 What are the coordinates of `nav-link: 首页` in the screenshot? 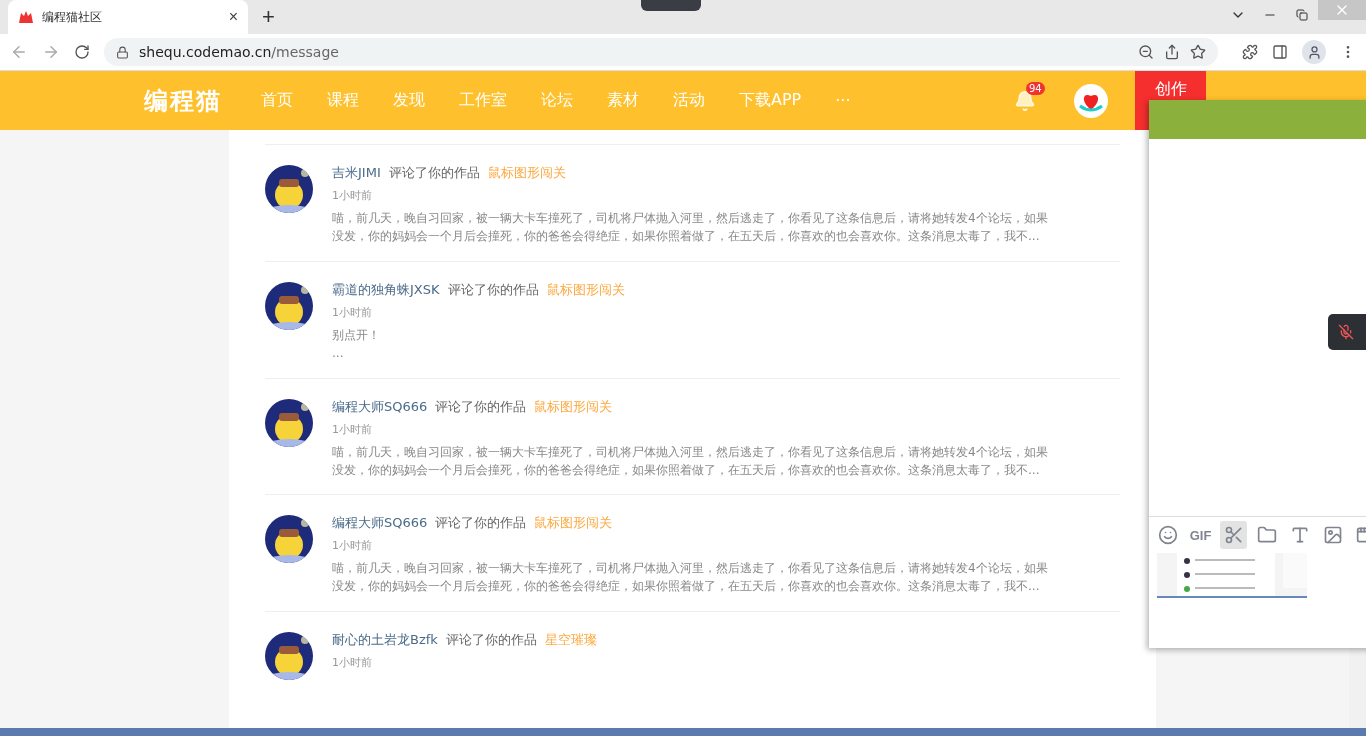 It's located at (277, 100).